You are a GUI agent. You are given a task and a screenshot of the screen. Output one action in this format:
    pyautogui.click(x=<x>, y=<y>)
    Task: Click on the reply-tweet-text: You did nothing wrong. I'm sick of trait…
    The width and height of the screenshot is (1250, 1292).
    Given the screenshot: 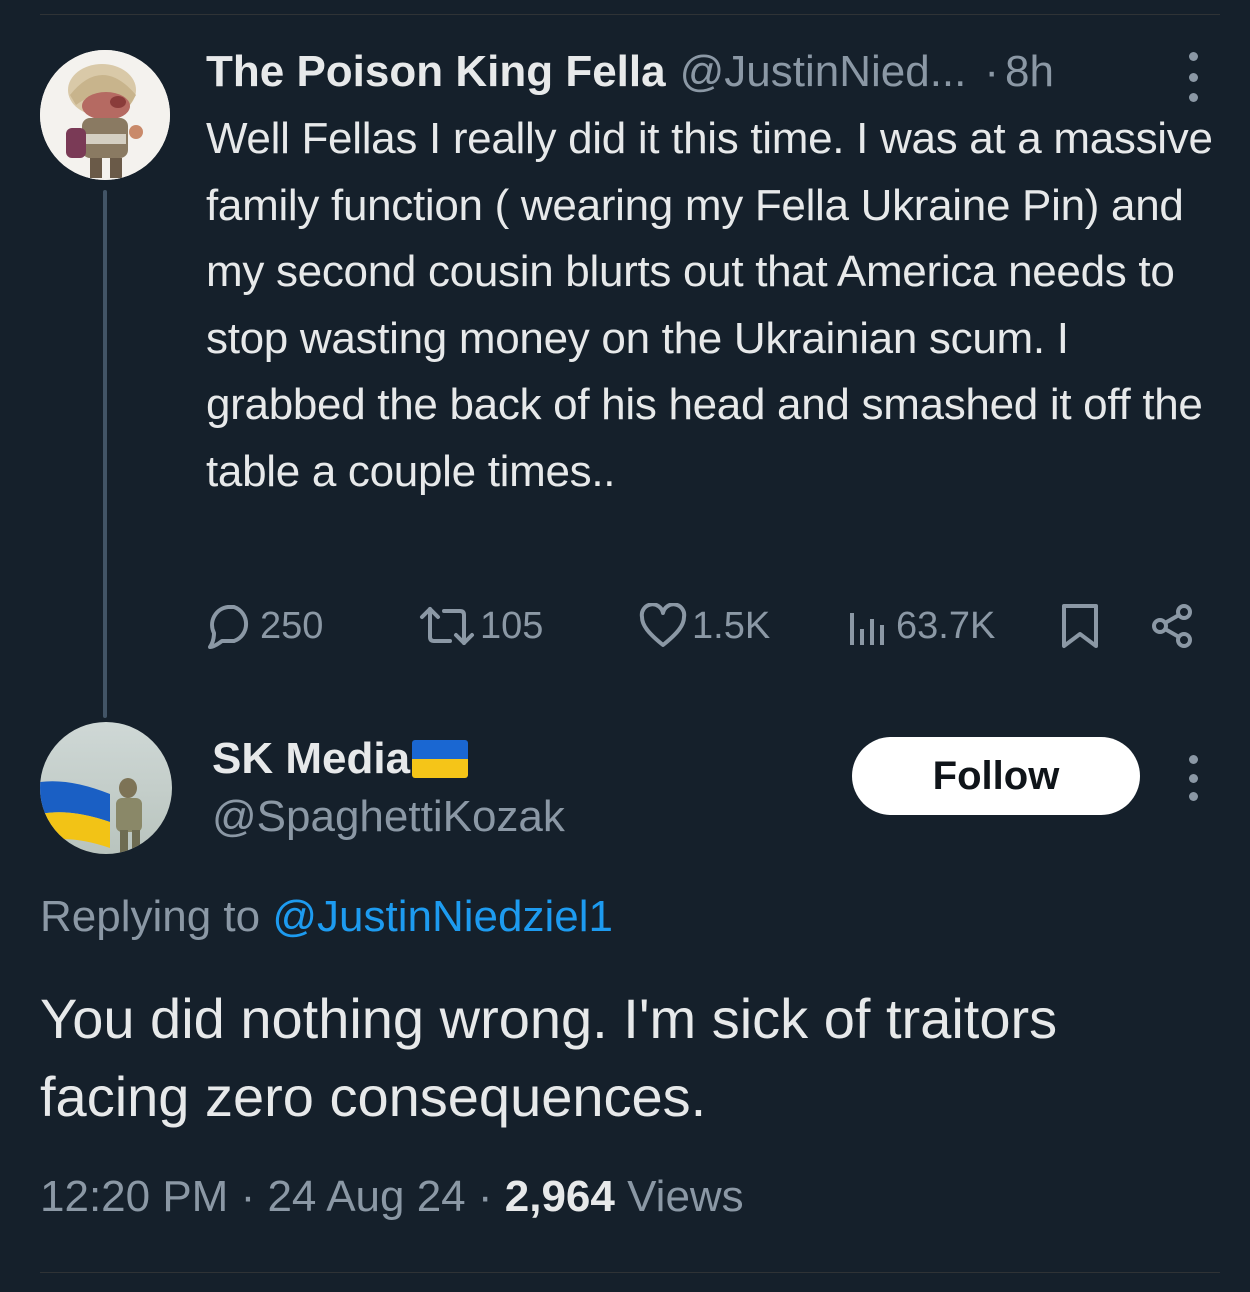 What is the action you would take?
    pyautogui.click(x=549, y=1057)
    